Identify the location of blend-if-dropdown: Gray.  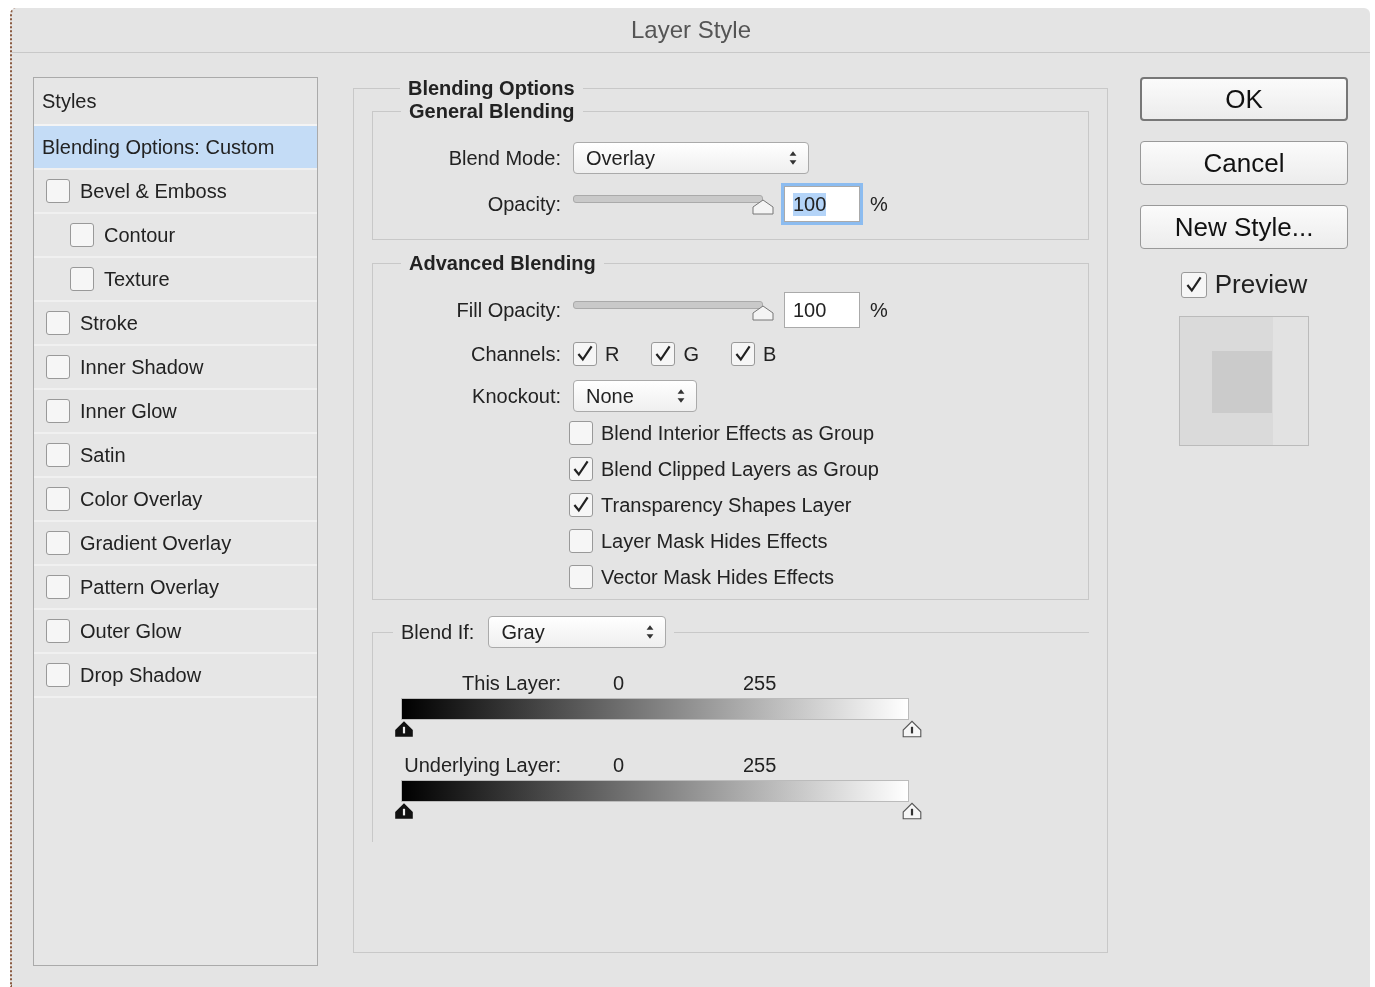
(577, 632).